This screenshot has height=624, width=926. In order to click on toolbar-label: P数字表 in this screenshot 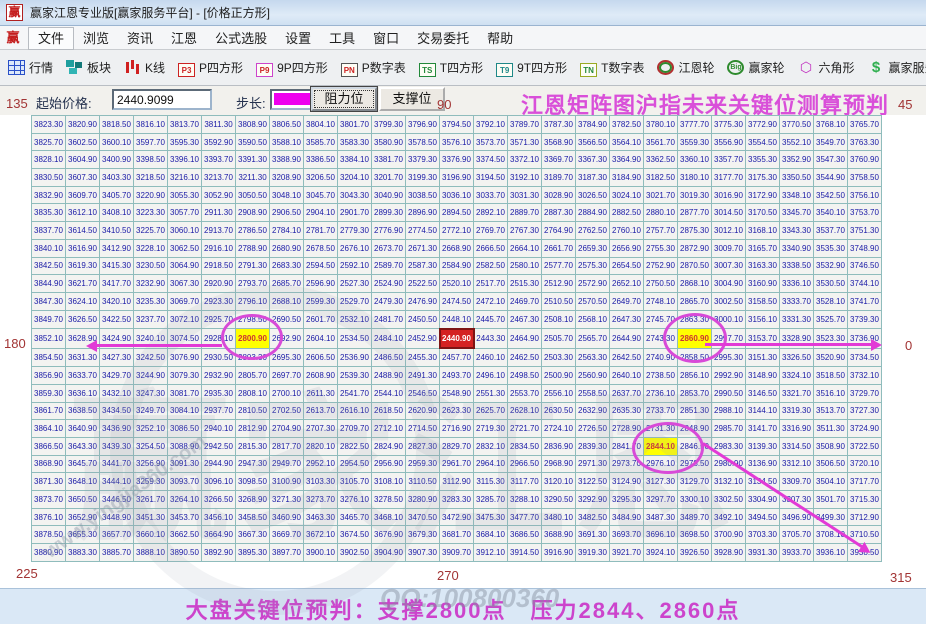, I will do `click(383, 68)`.